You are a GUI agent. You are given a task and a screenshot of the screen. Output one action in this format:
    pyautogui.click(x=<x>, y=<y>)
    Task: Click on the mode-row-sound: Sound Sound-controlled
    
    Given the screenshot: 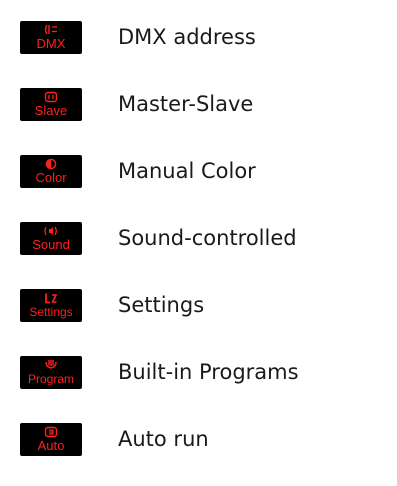 What is the action you would take?
    pyautogui.click(x=198, y=237)
    